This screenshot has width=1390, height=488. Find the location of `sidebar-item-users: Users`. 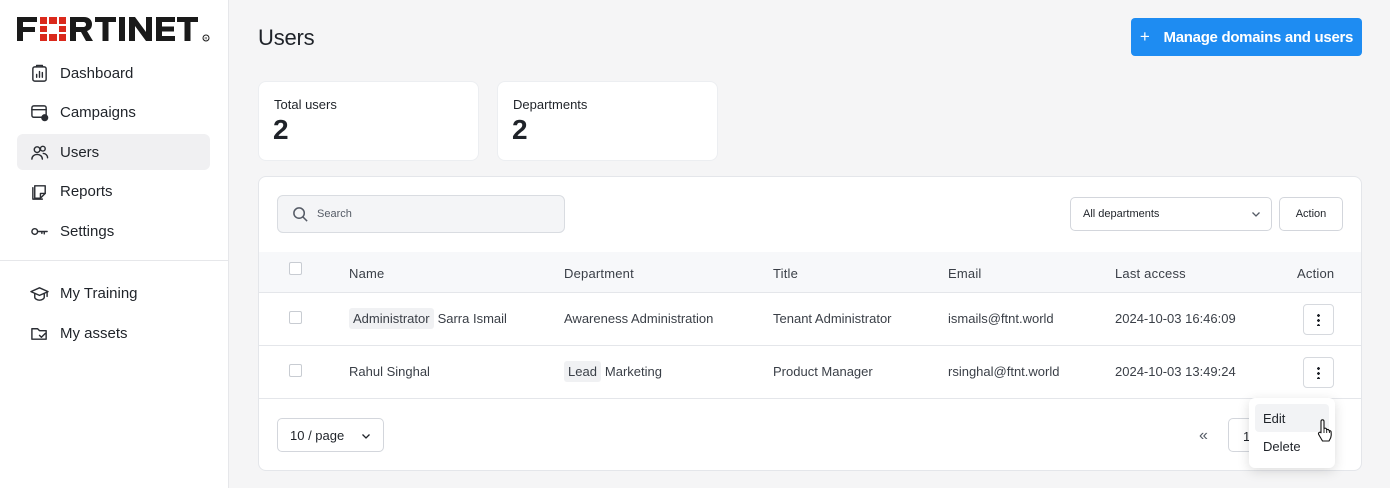

sidebar-item-users: Users is located at coordinates (113, 152).